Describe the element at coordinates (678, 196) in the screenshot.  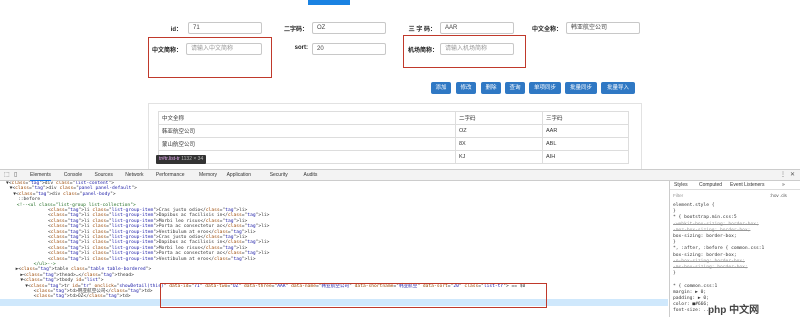
I see `styles-filter-input: Filter` at that location.